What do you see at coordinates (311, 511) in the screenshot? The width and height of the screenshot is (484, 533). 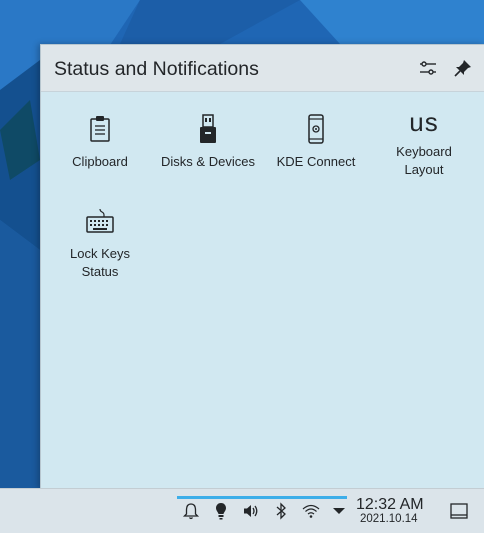 I see `wifi-icon` at bounding box center [311, 511].